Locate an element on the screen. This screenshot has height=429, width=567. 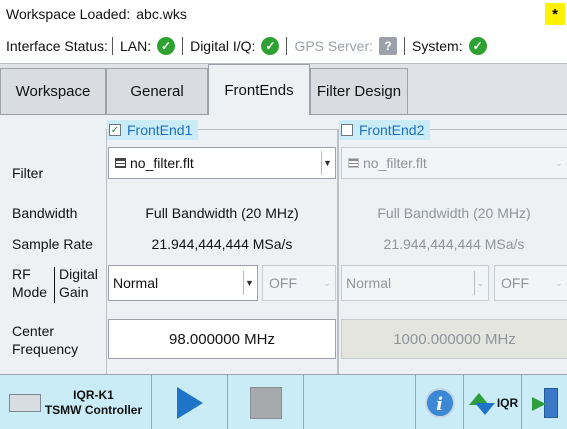
lan-ok-icon: ✓ is located at coordinates (166, 46).